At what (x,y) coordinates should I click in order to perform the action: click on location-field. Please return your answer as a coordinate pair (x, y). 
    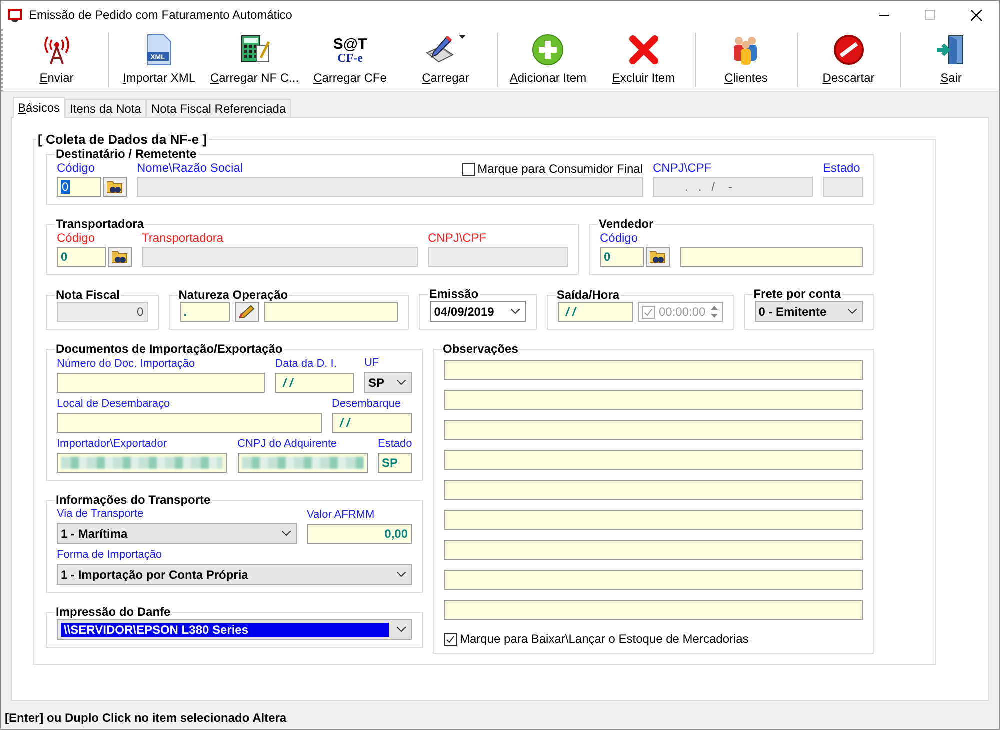
    Looking at the image, I should click on (189, 423).